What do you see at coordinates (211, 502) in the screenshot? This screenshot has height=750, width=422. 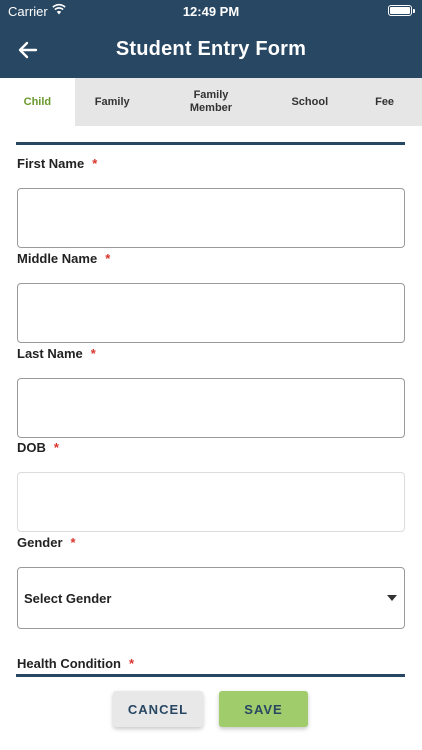 I see `dob-input` at bounding box center [211, 502].